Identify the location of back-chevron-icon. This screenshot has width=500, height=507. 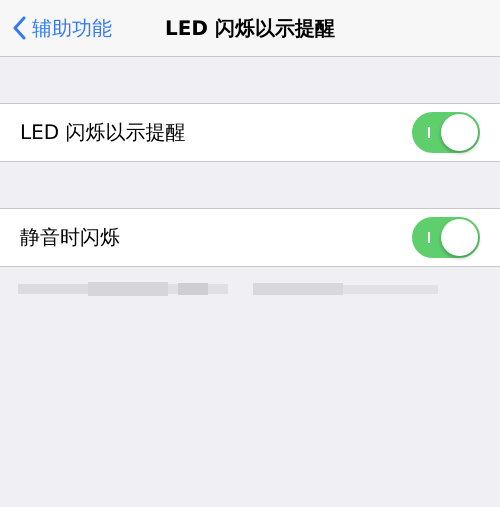
(19, 28).